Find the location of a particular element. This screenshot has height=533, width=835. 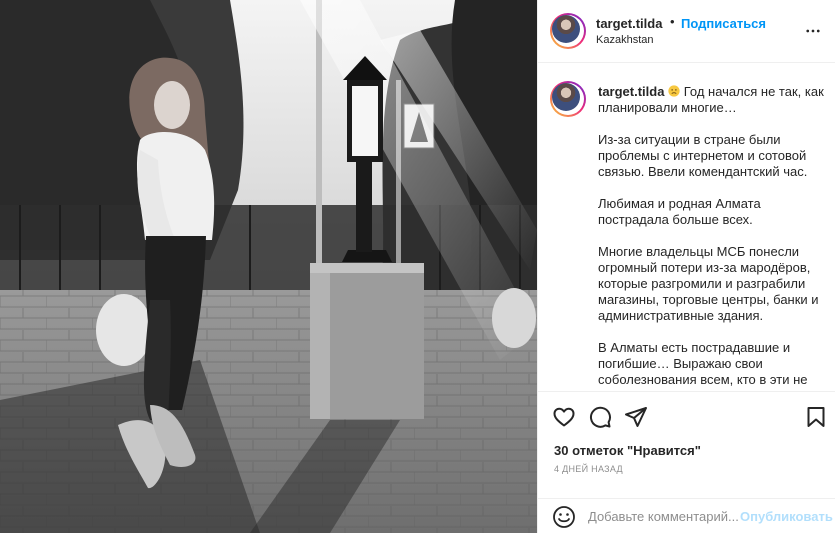

more-options-icon is located at coordinates (813, 31).